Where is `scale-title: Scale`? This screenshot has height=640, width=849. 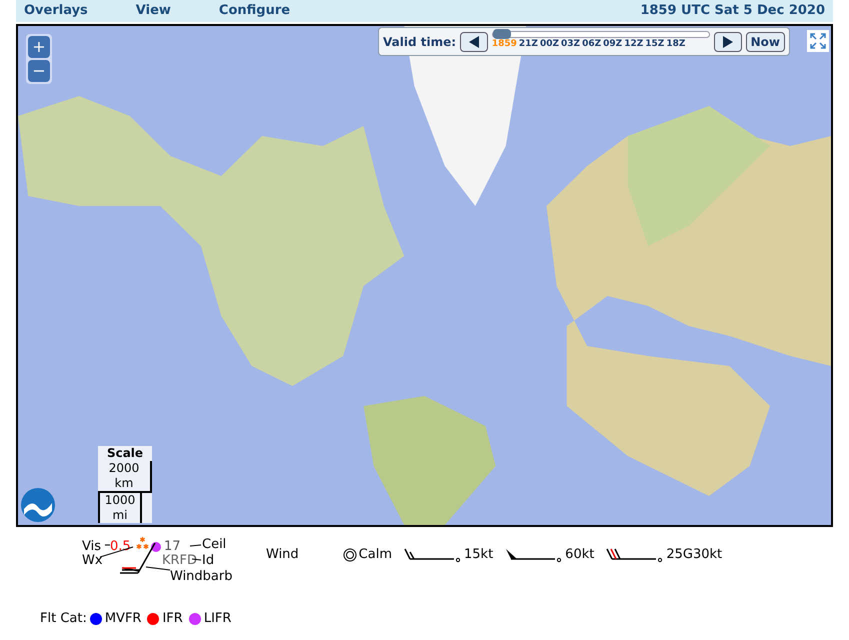 scale-title: Scale is located at coordinates (125, 453).